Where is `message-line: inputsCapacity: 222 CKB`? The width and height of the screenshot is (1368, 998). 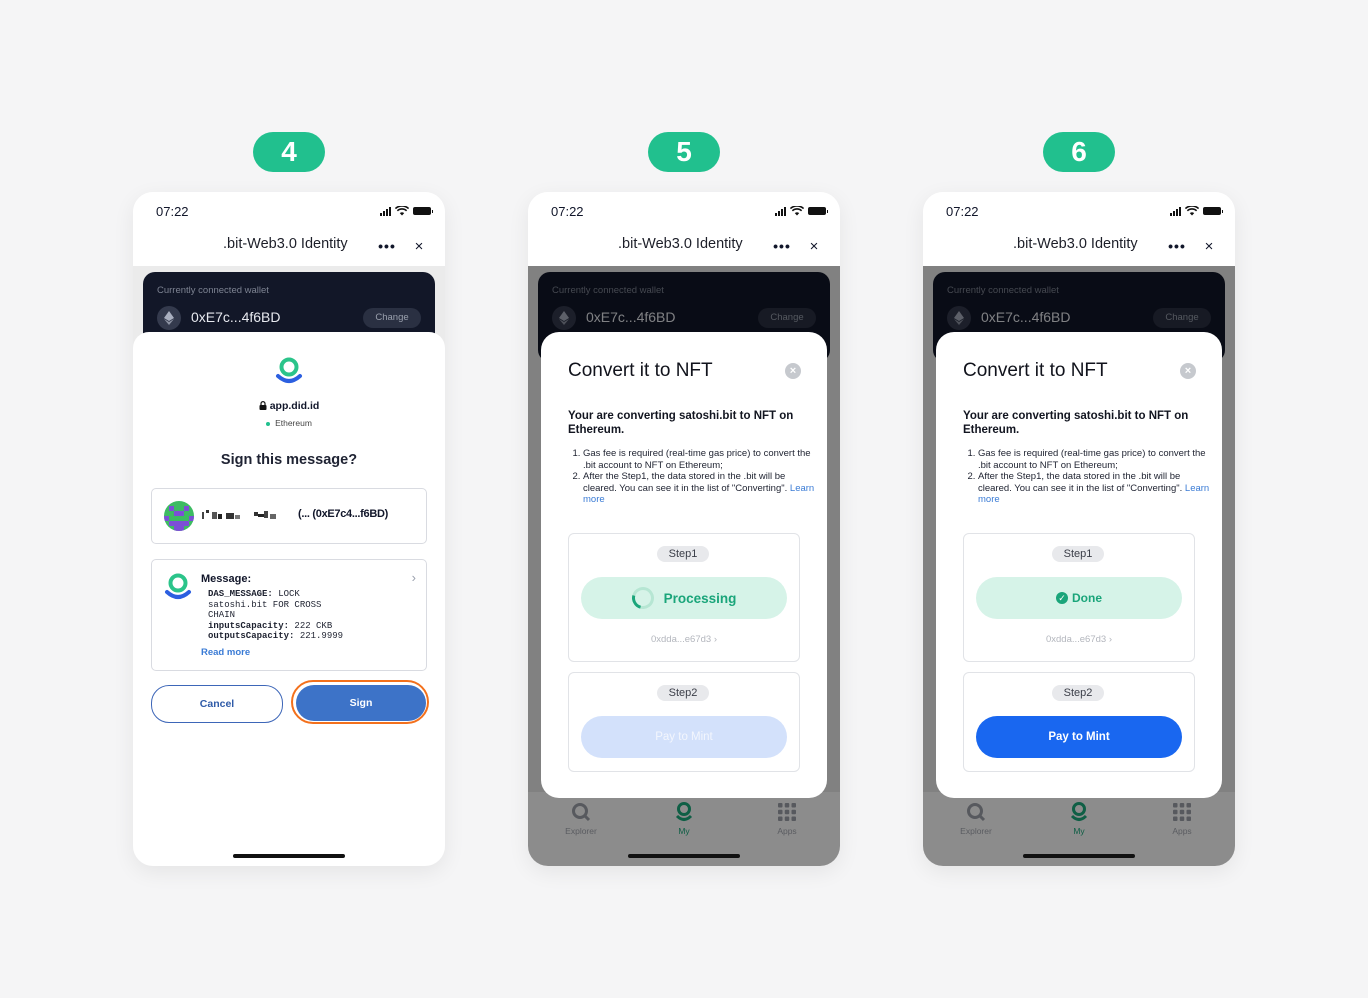
message-line: inputsCapacity: 222 CKB is located at coordinates (270, 625).